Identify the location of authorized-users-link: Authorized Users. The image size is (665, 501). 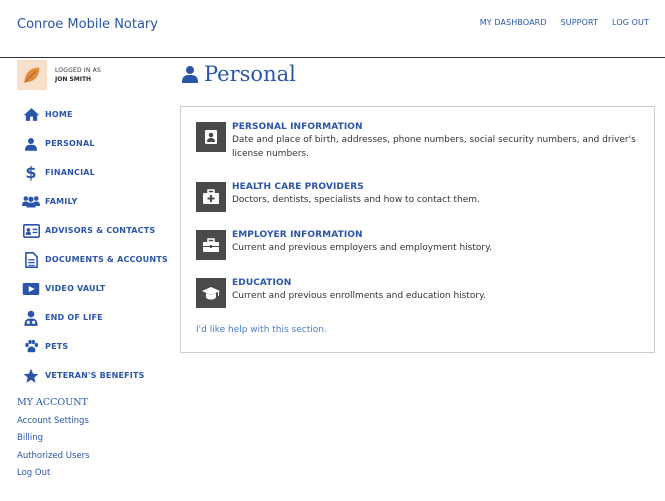
(53, 456).